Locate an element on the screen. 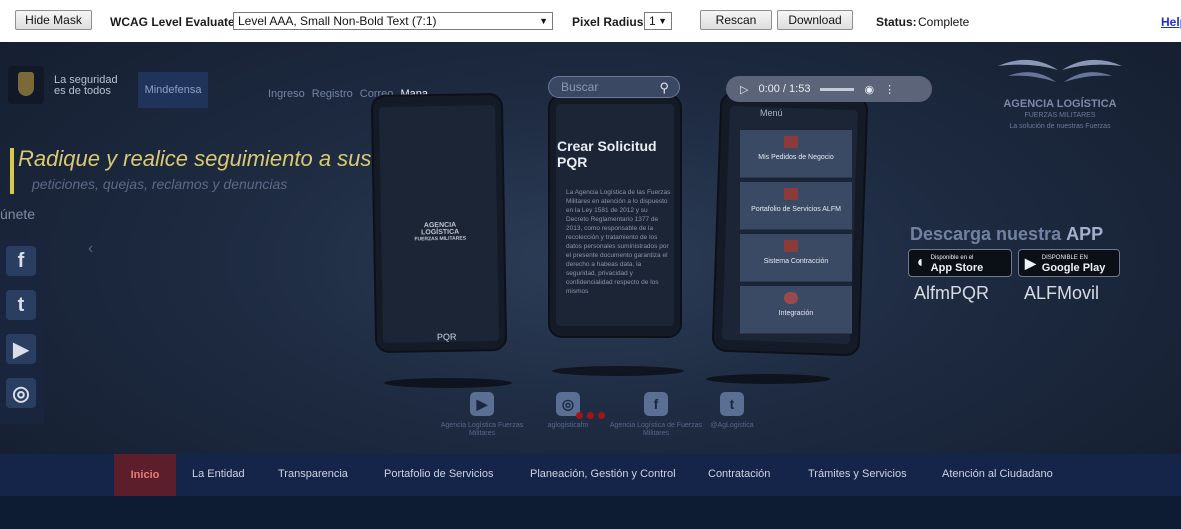  nav-item-la-entidad: La Entidad is located at coordinates (218, 474).